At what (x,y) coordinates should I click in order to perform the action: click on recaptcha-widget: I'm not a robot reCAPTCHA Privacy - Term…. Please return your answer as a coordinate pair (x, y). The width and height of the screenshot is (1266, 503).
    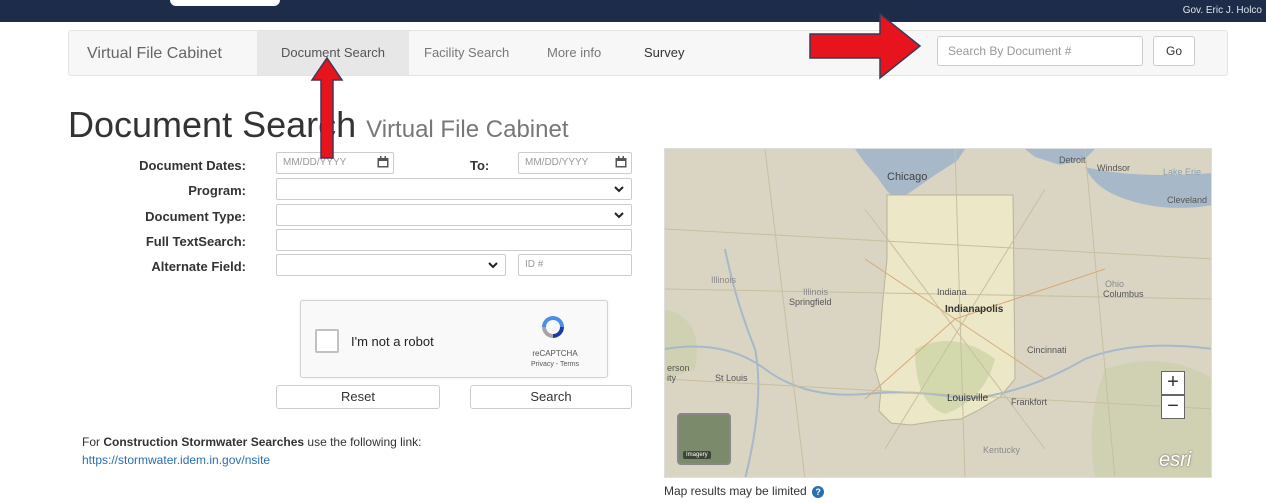
    Looking at the image, I should click on (454, 339).